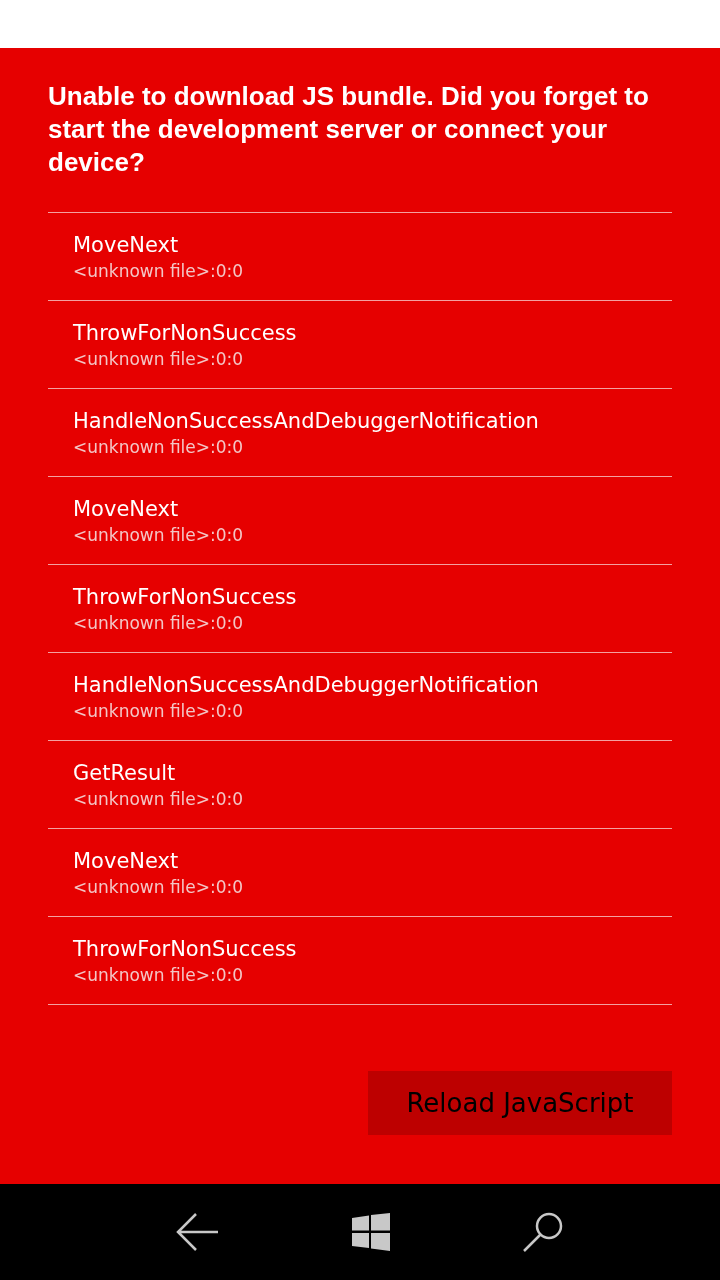  I want to click on search-icon, so click(543, 1232).